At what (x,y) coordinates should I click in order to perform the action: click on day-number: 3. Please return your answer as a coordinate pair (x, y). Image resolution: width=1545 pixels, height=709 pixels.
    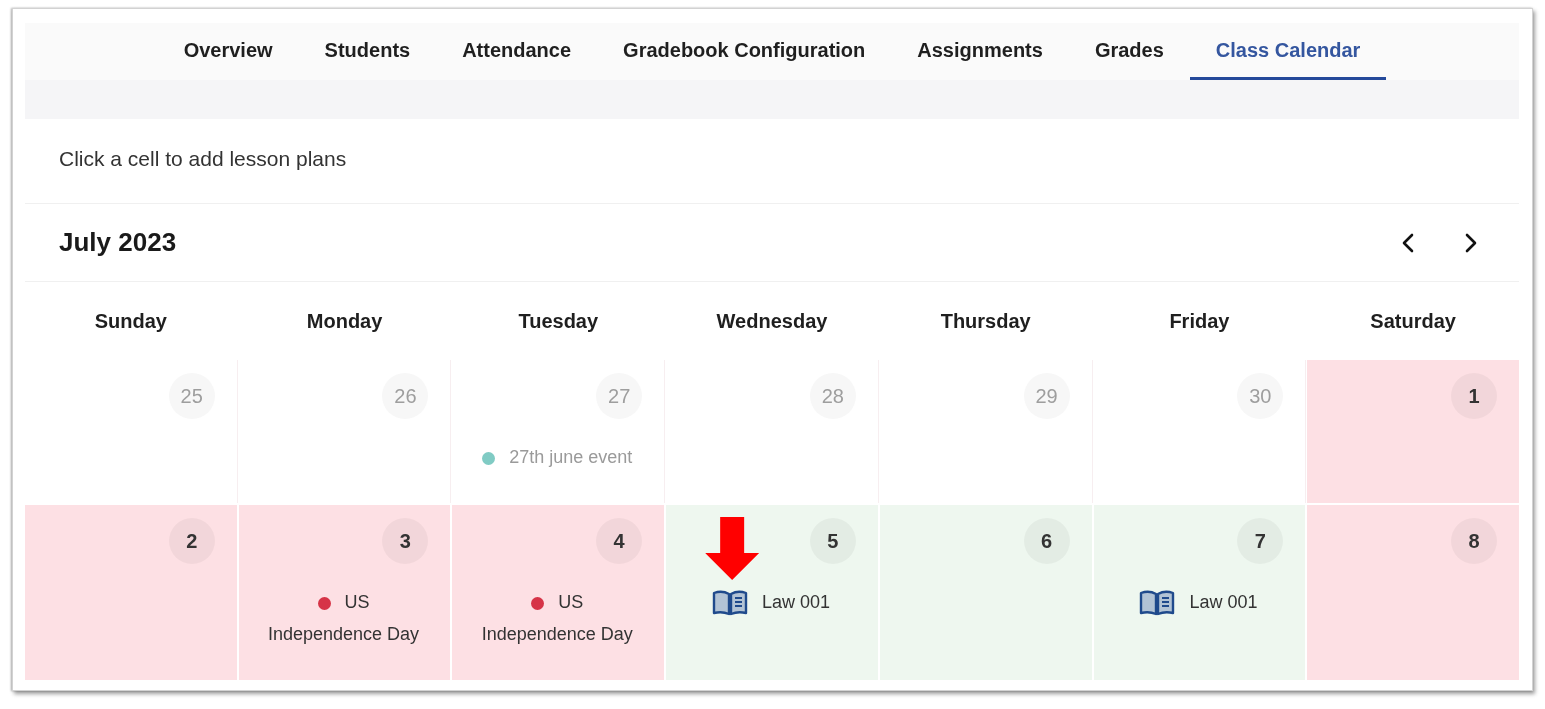
    Looking at the image, I should click on (405, 541).